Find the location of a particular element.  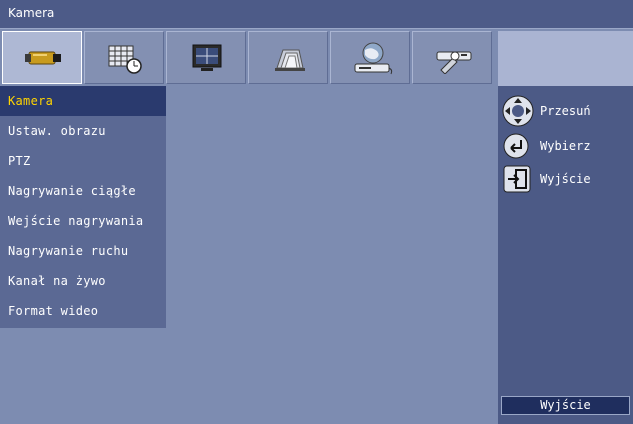

tab-camera is located at coordinates (42, 57).